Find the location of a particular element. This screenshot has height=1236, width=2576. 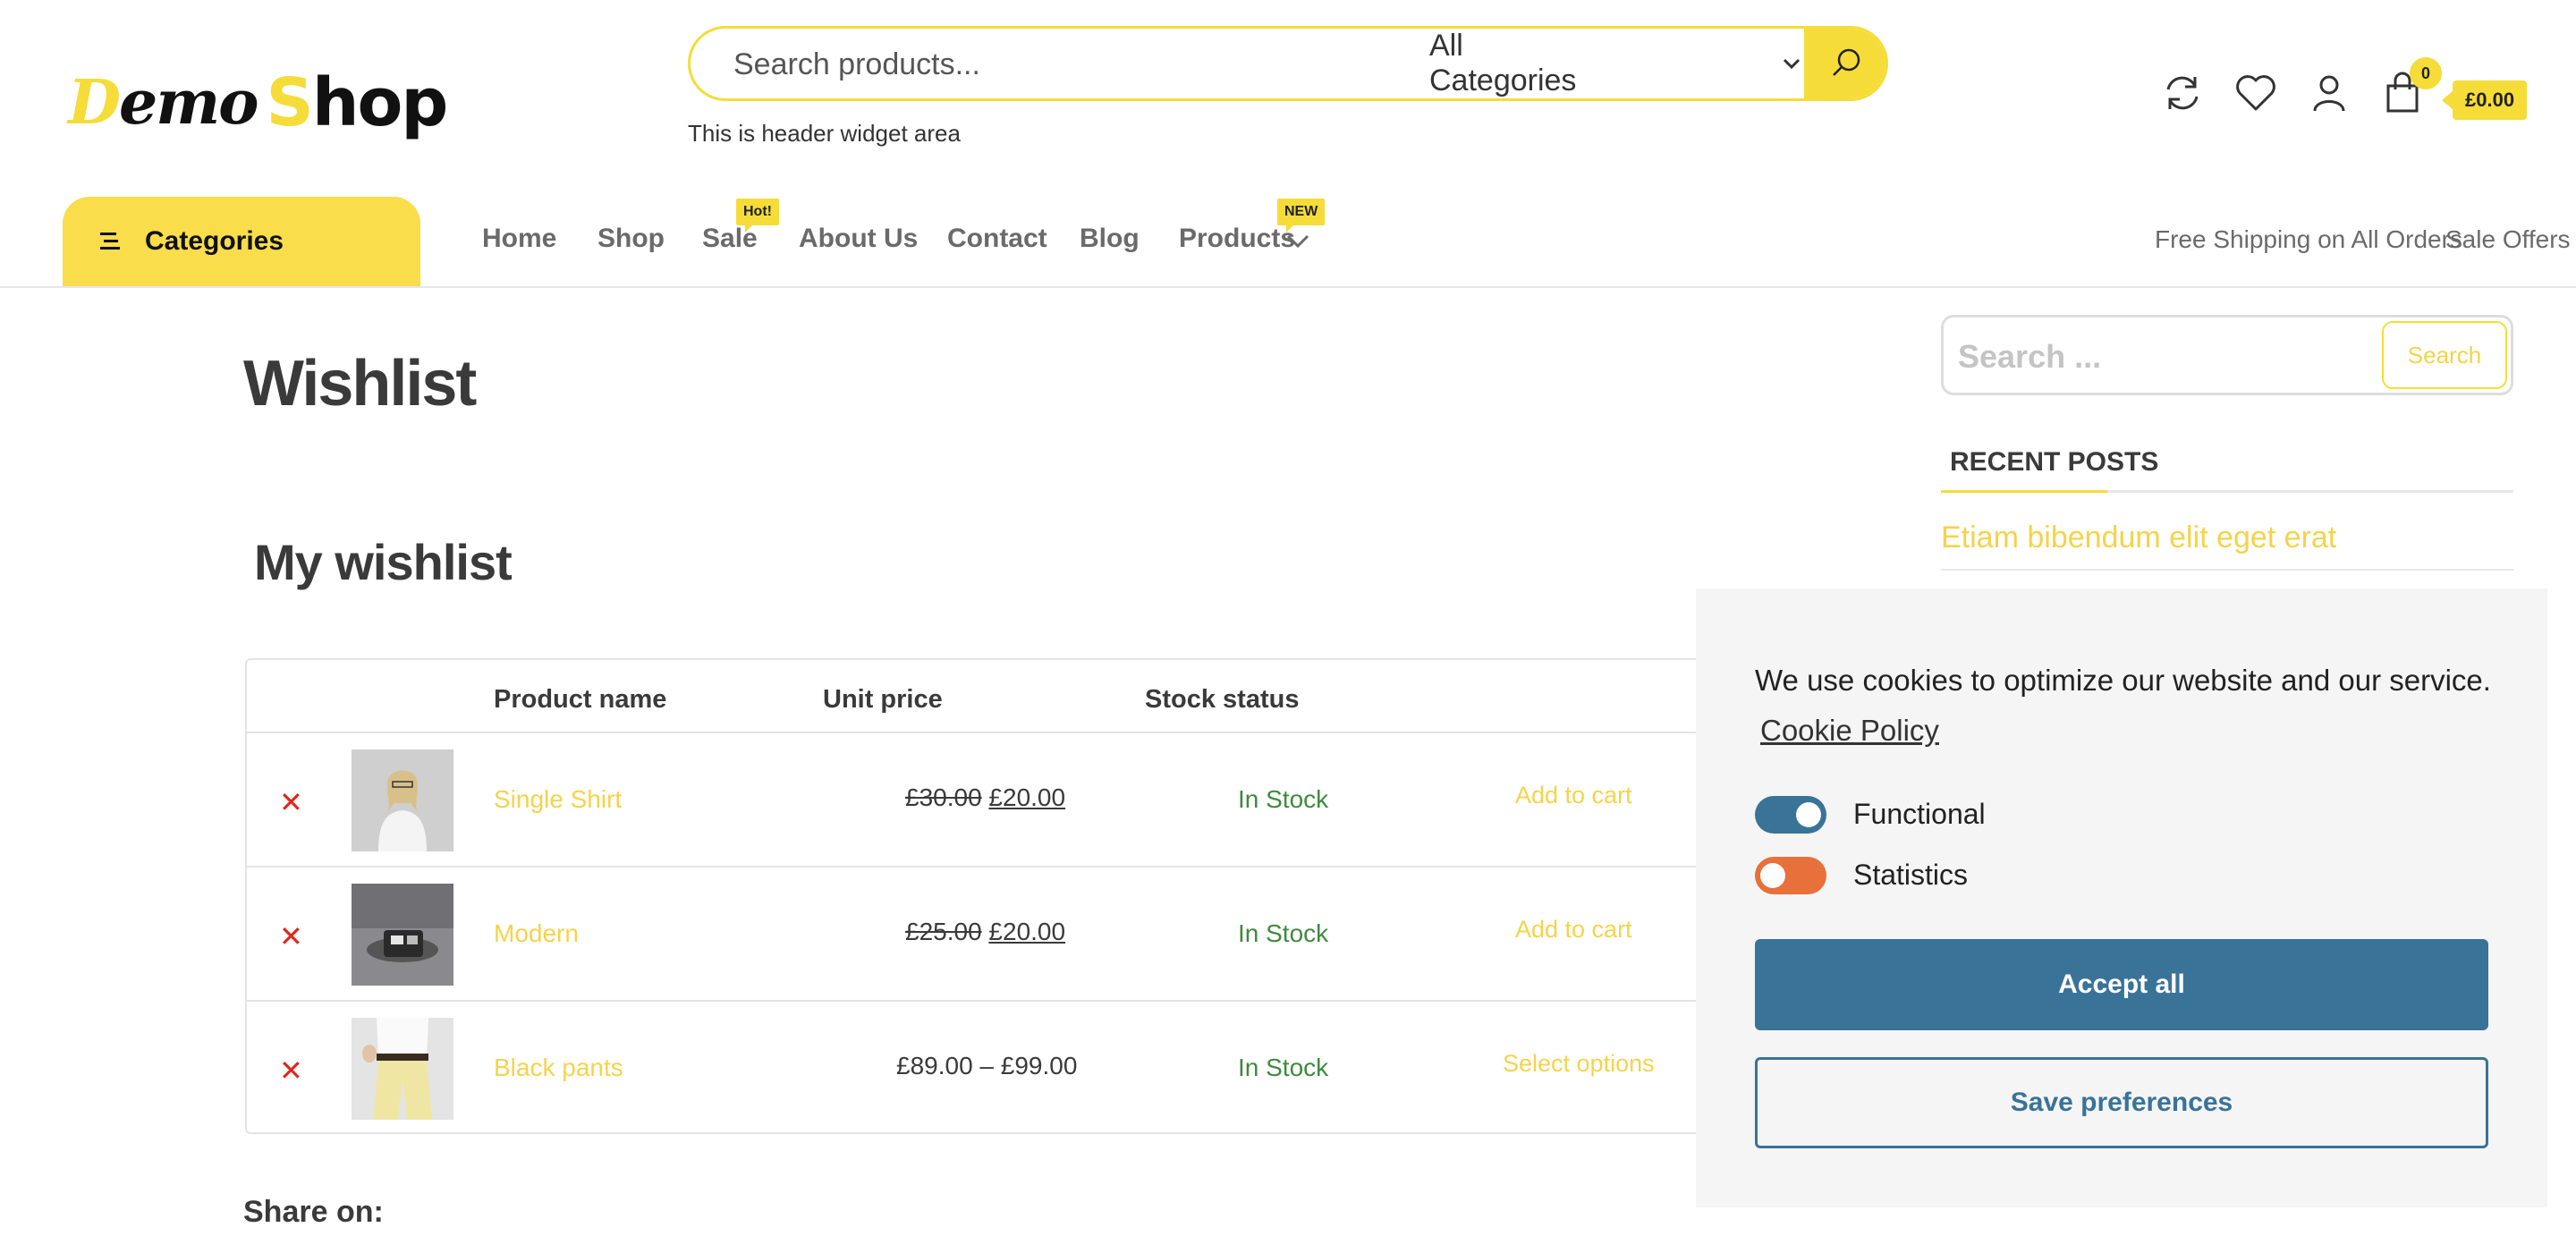

header-unit-price: Unit price is located at coordinates (883, 699).